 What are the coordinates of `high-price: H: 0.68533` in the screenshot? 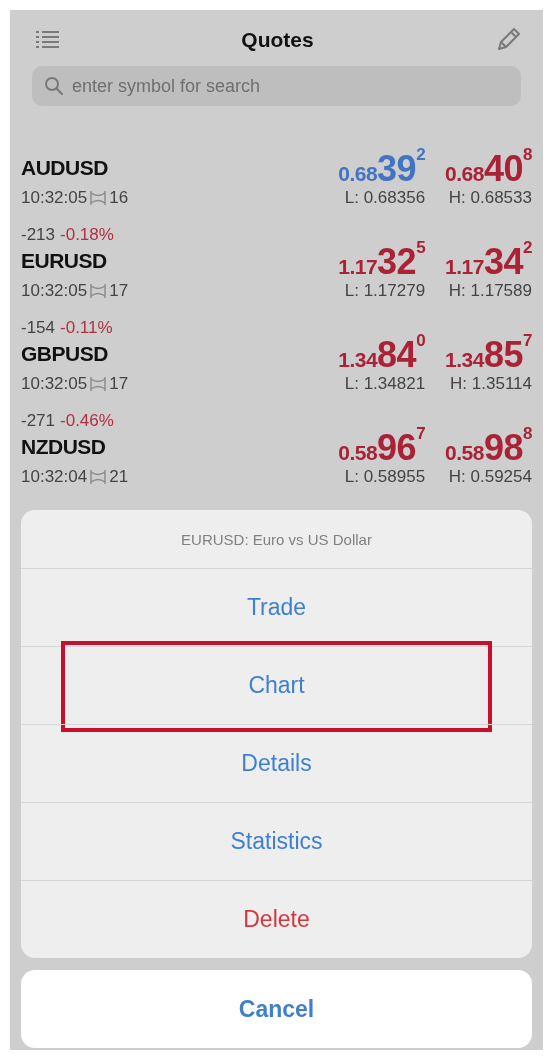 It's located at (490, 198).